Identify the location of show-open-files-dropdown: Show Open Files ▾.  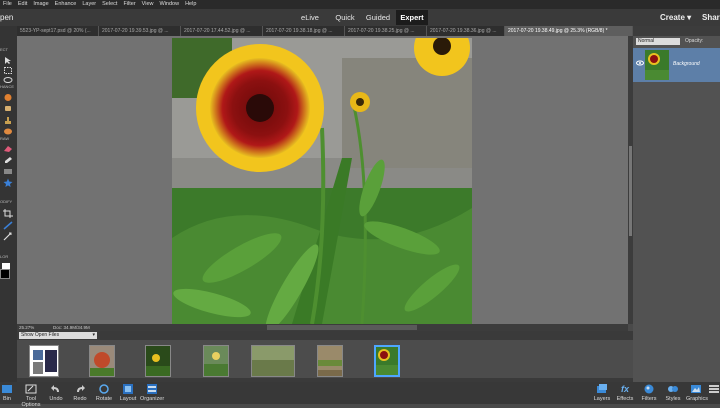
(58, 335).